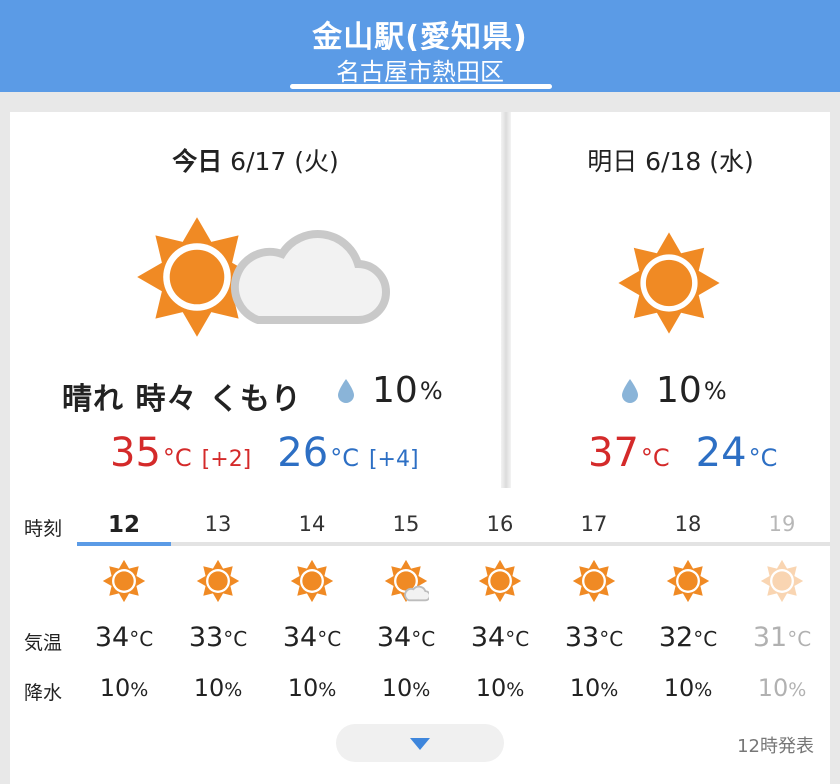  I want to click on hour-label: 17, so click(594, 524).